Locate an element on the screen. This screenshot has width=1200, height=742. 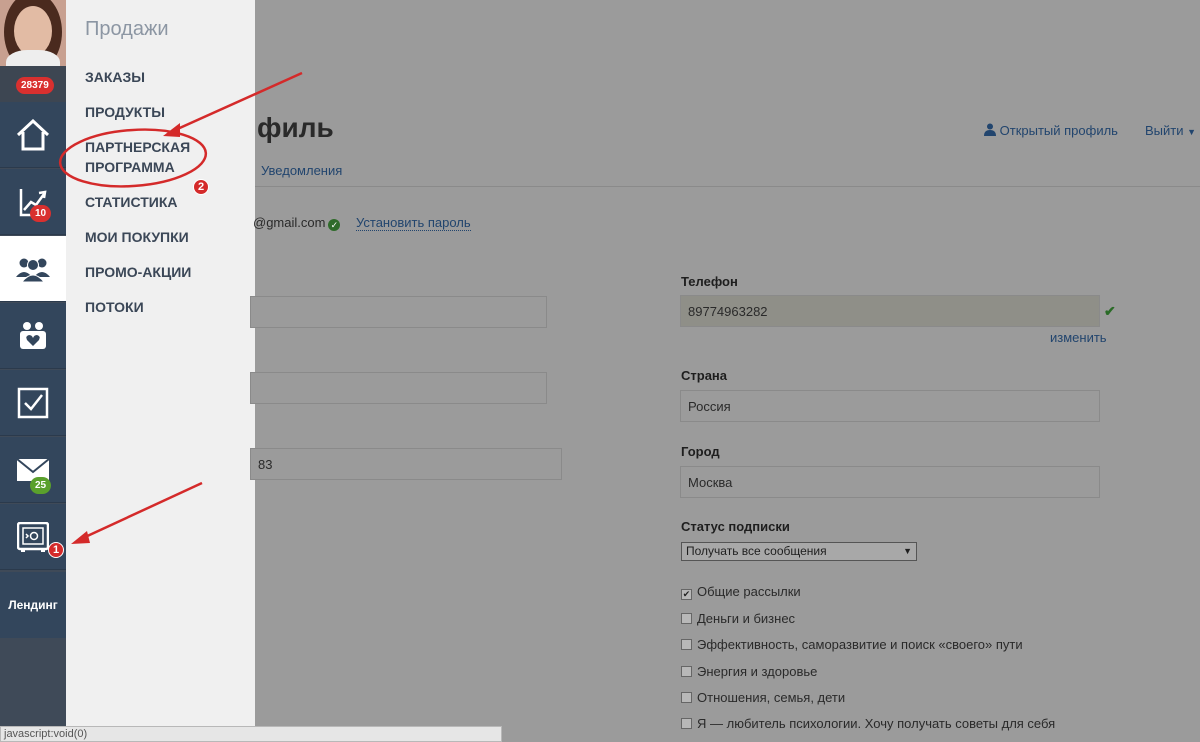
subscription-label: Статус подписки is located at coordinates (735, 526).